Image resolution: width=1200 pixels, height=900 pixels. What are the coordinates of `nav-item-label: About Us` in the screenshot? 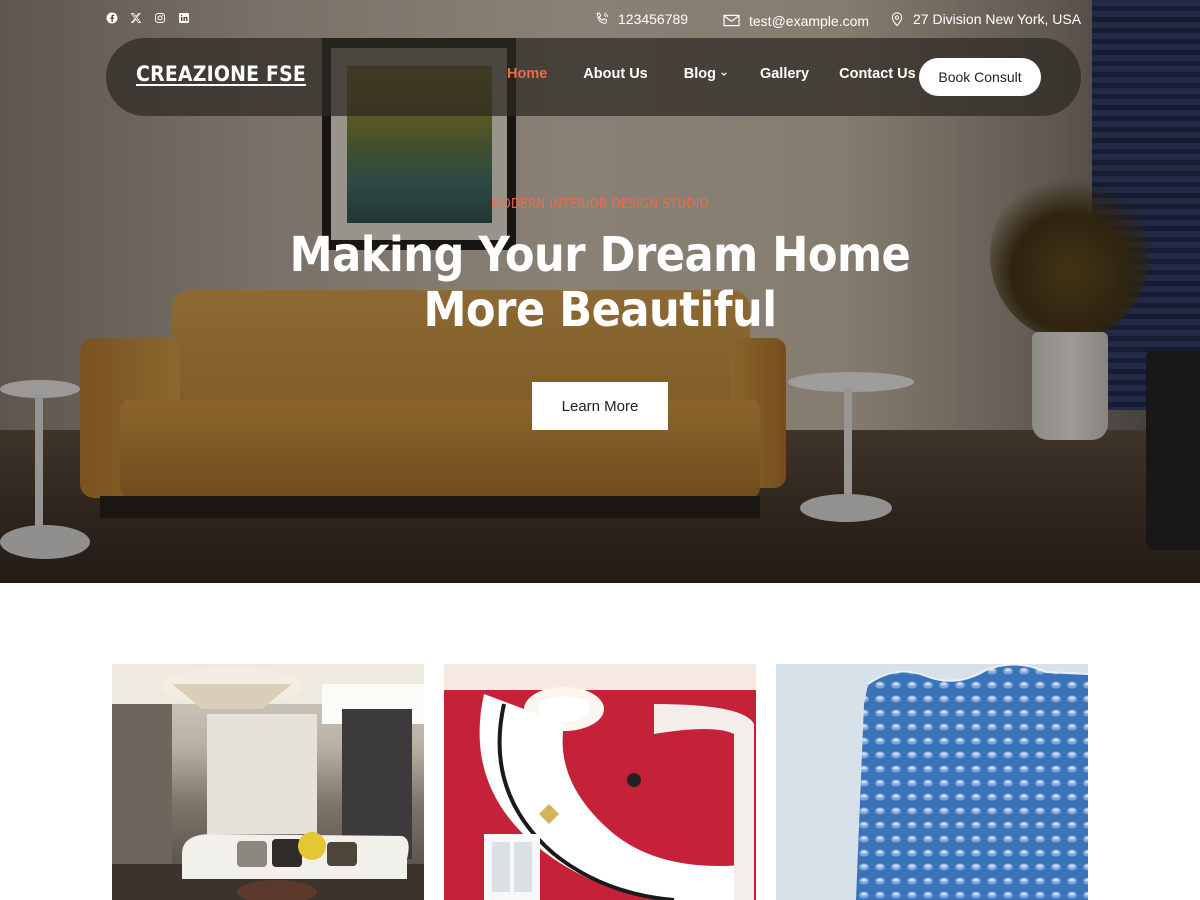 It's located at (615, 74).